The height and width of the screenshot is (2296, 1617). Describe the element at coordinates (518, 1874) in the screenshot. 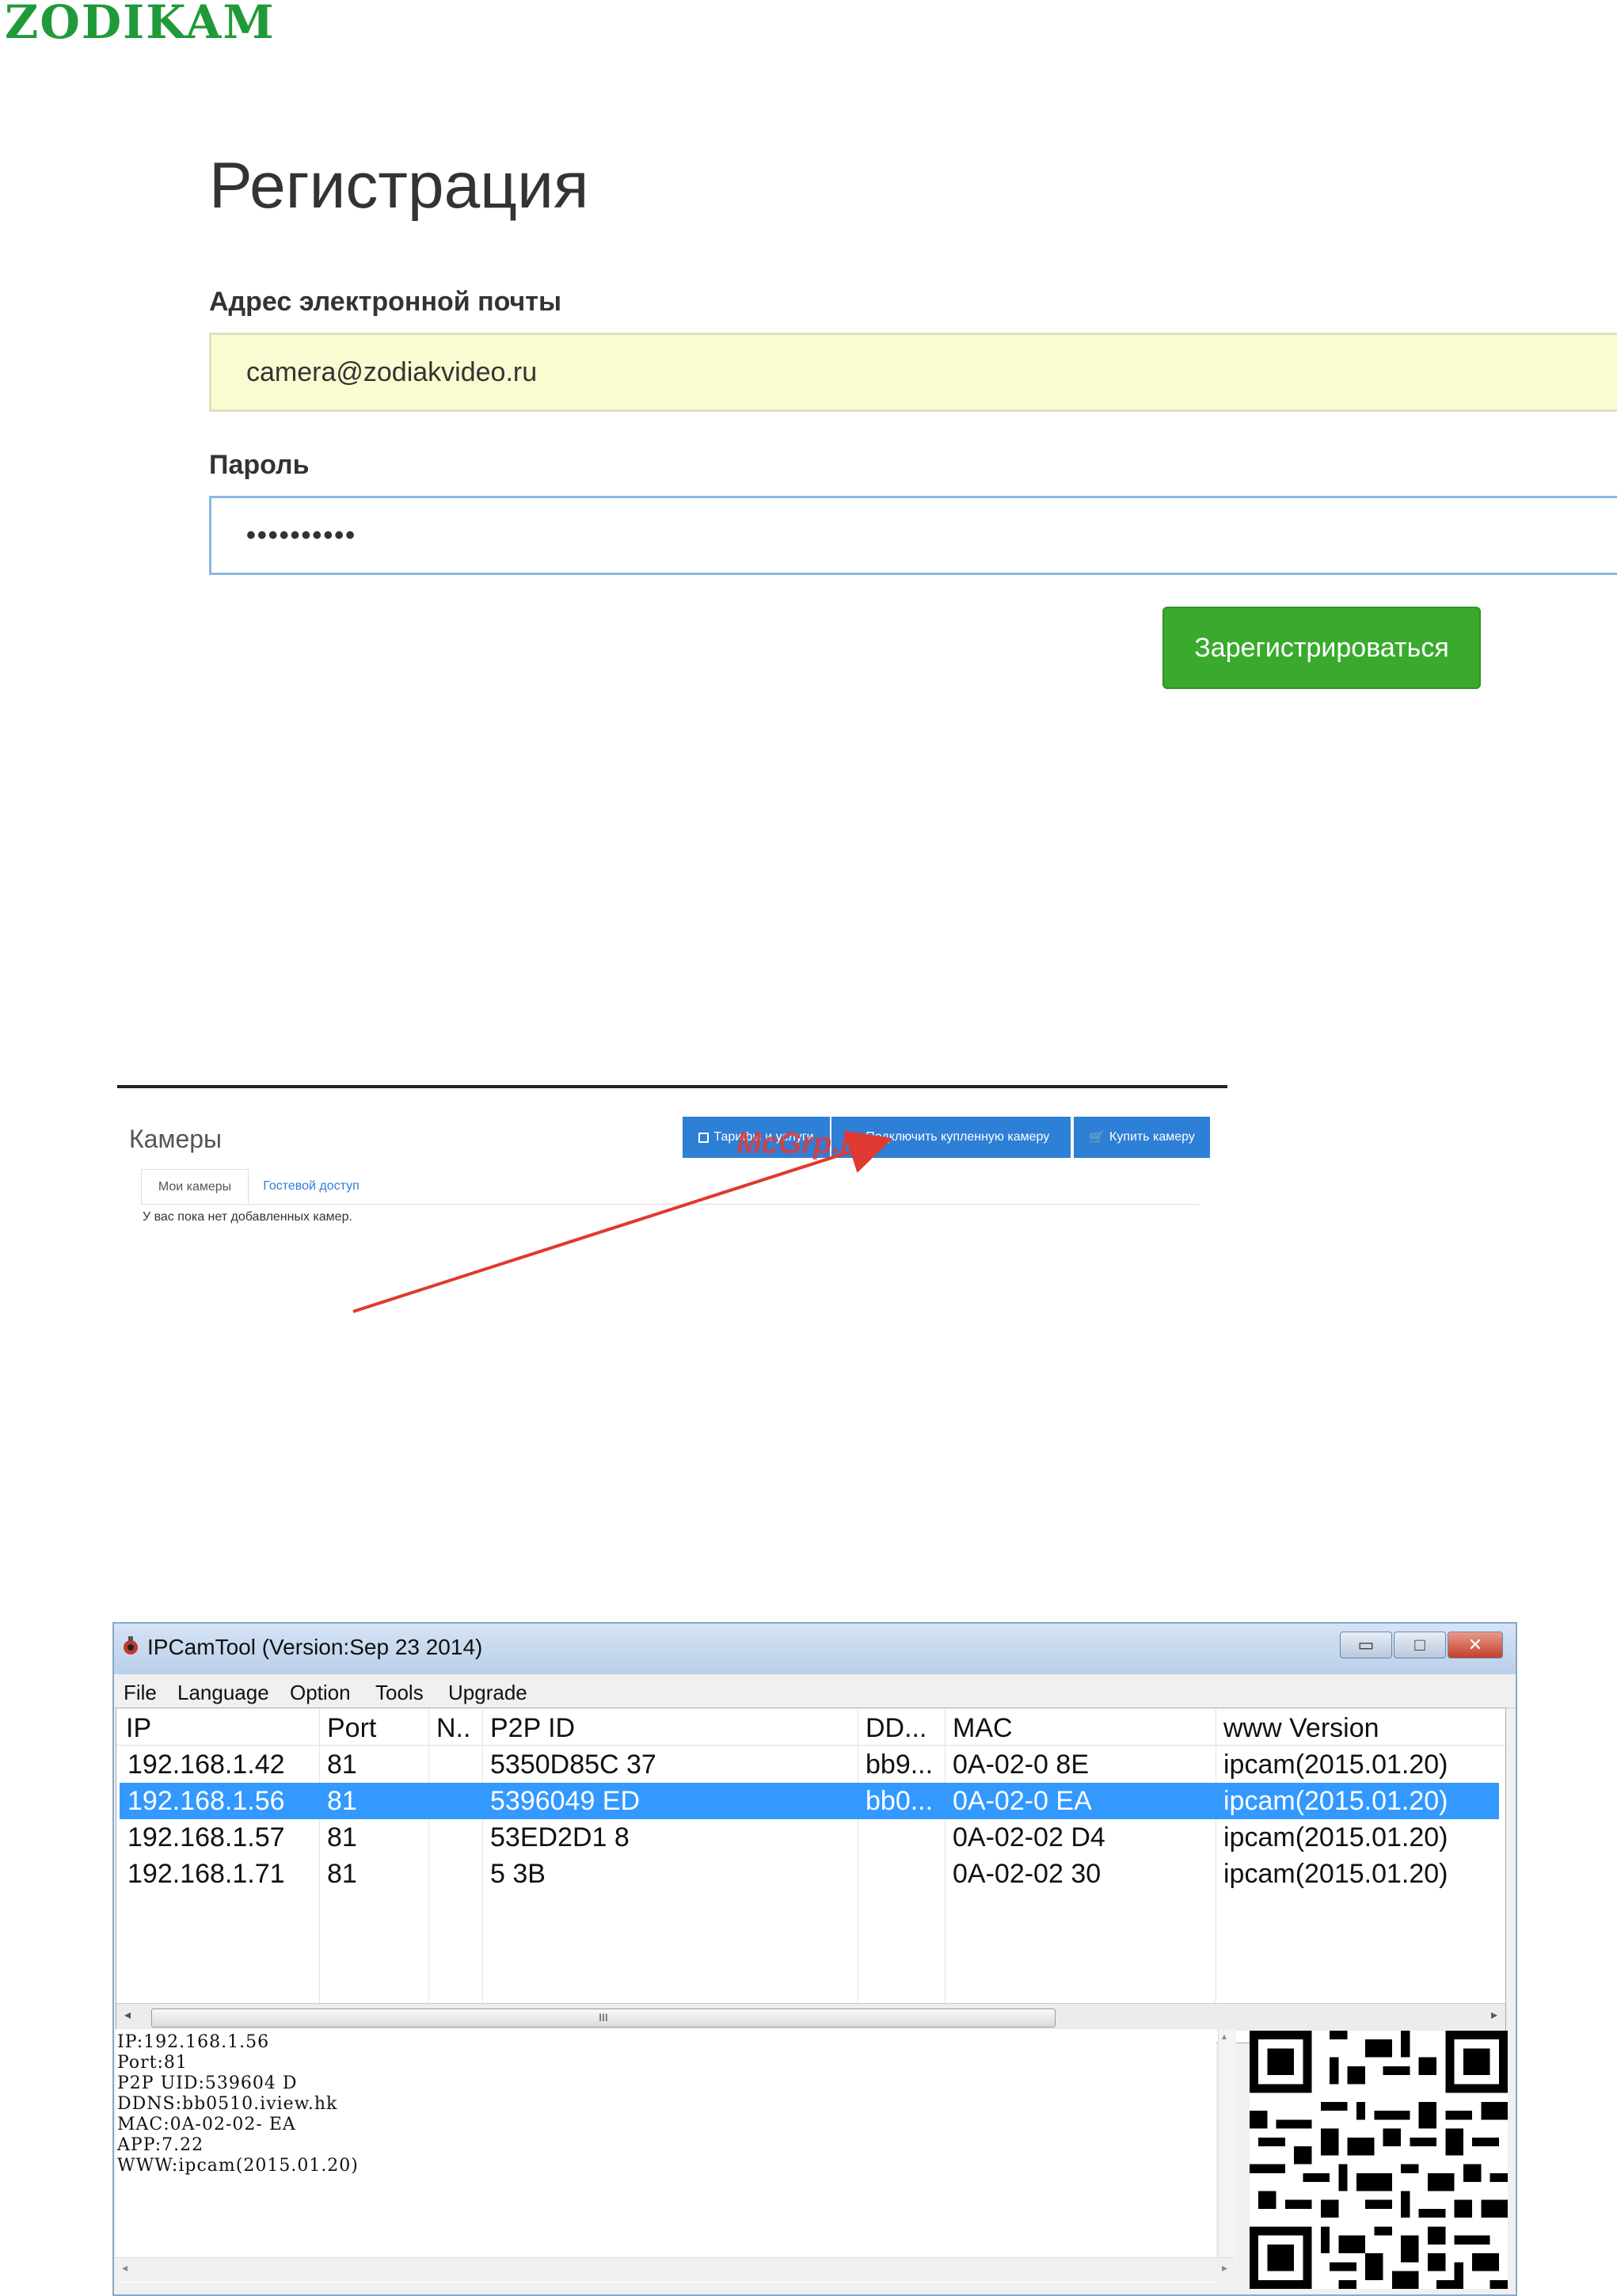

I see `cell-p2p-id: 5 3B` at that location.